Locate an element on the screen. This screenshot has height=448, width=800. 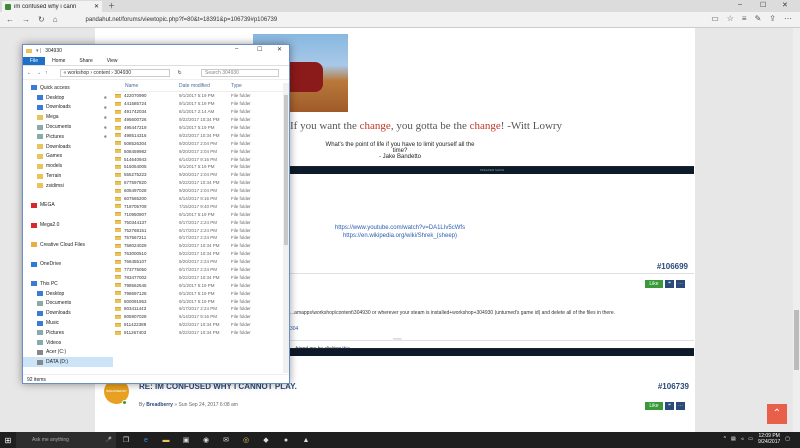
ribbon-tab-view: View is located at coordinates (112, 61).